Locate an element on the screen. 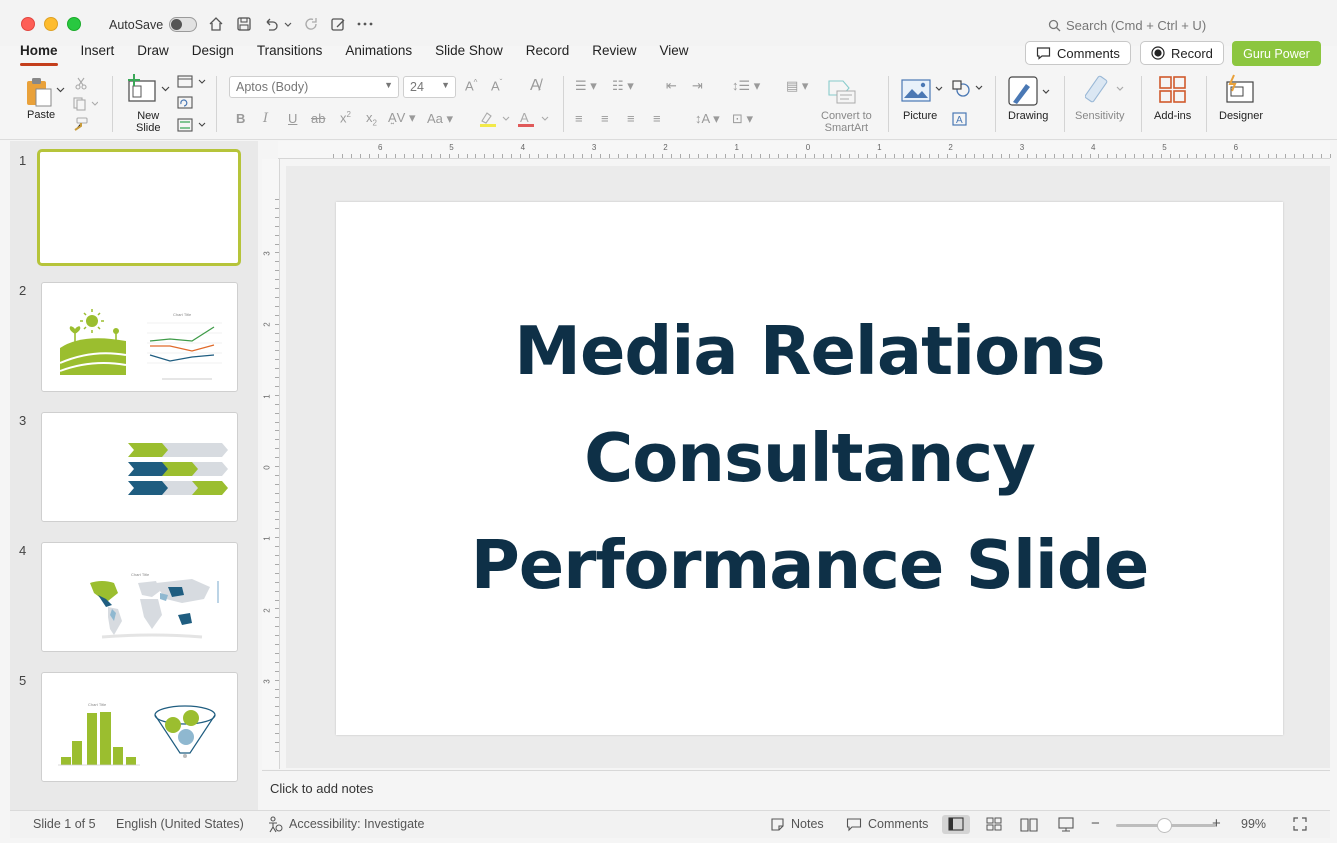 The image size is (1337, 843). comment-icon is located at coordinates (854, 824).